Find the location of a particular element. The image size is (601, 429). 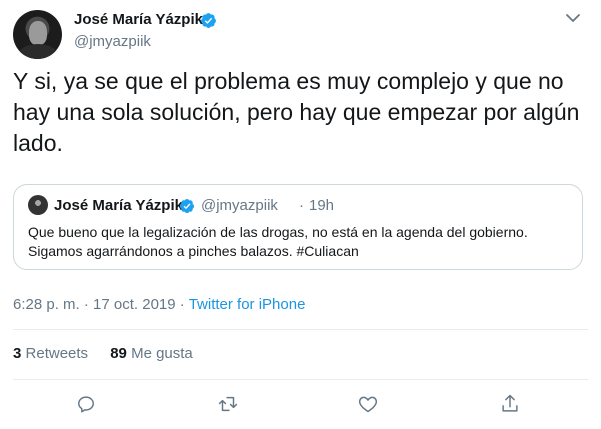

quoted-timestamp: 19h is located at coordinates (322, 205).